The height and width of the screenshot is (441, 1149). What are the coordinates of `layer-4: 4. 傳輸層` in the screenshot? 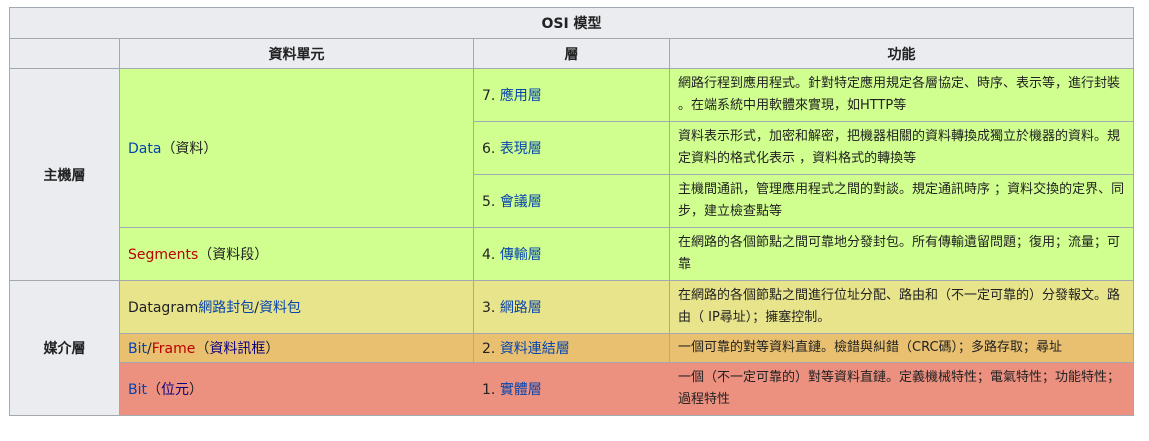 It's located at (571, 254).